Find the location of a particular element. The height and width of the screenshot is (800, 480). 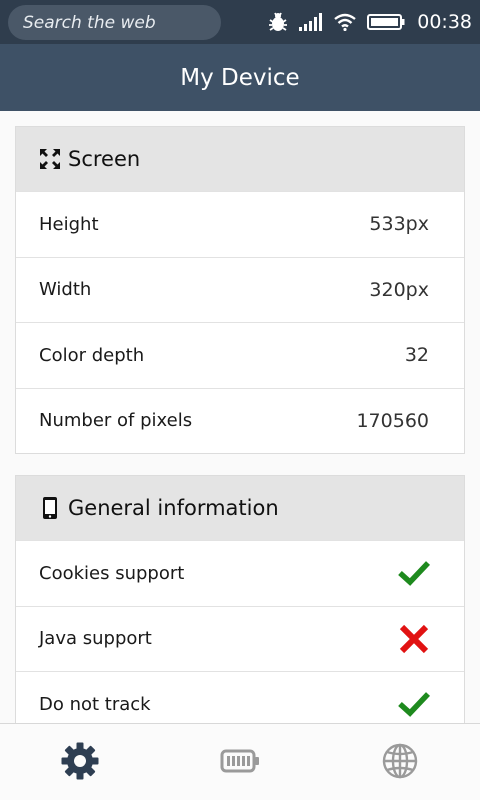

info-row-cookies-support: Cookies support is located at coordinates (240, 573).